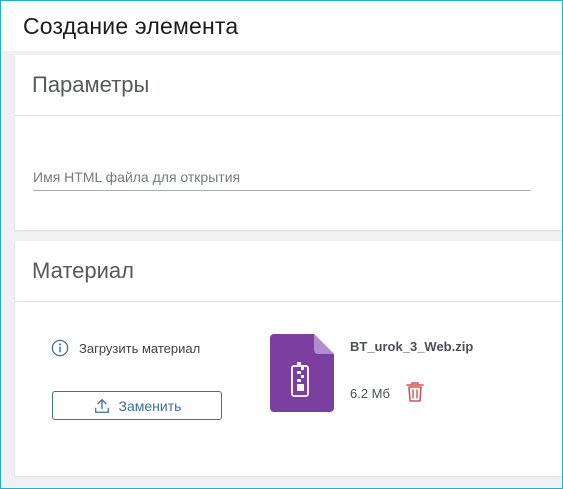 The height and width of the screenshot is (489, 563). What do you see at coordinates (60, 348) in the screenshot?
I see `info-circle-icon` at bounding box center [60, 348].